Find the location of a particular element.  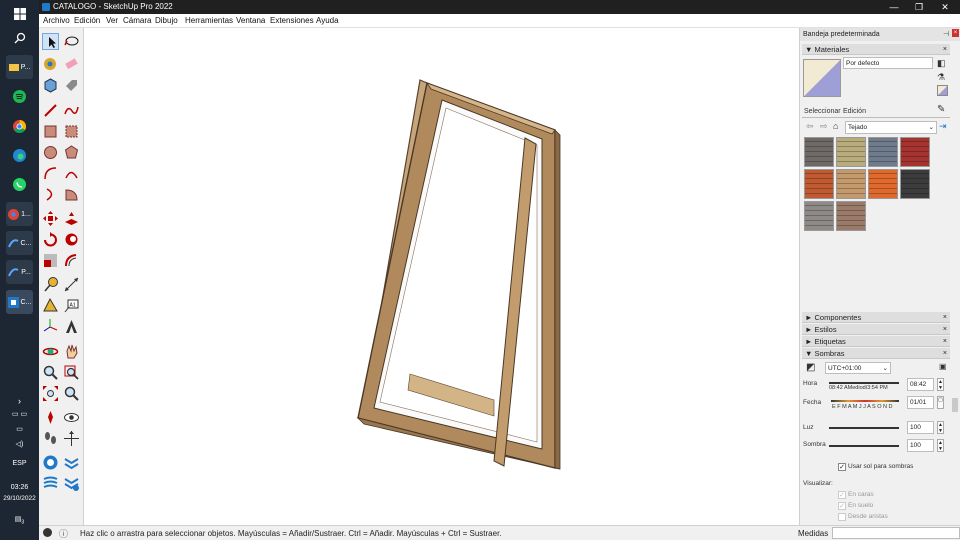

maximize-button: ❐ is located at coordinates (919, 7).